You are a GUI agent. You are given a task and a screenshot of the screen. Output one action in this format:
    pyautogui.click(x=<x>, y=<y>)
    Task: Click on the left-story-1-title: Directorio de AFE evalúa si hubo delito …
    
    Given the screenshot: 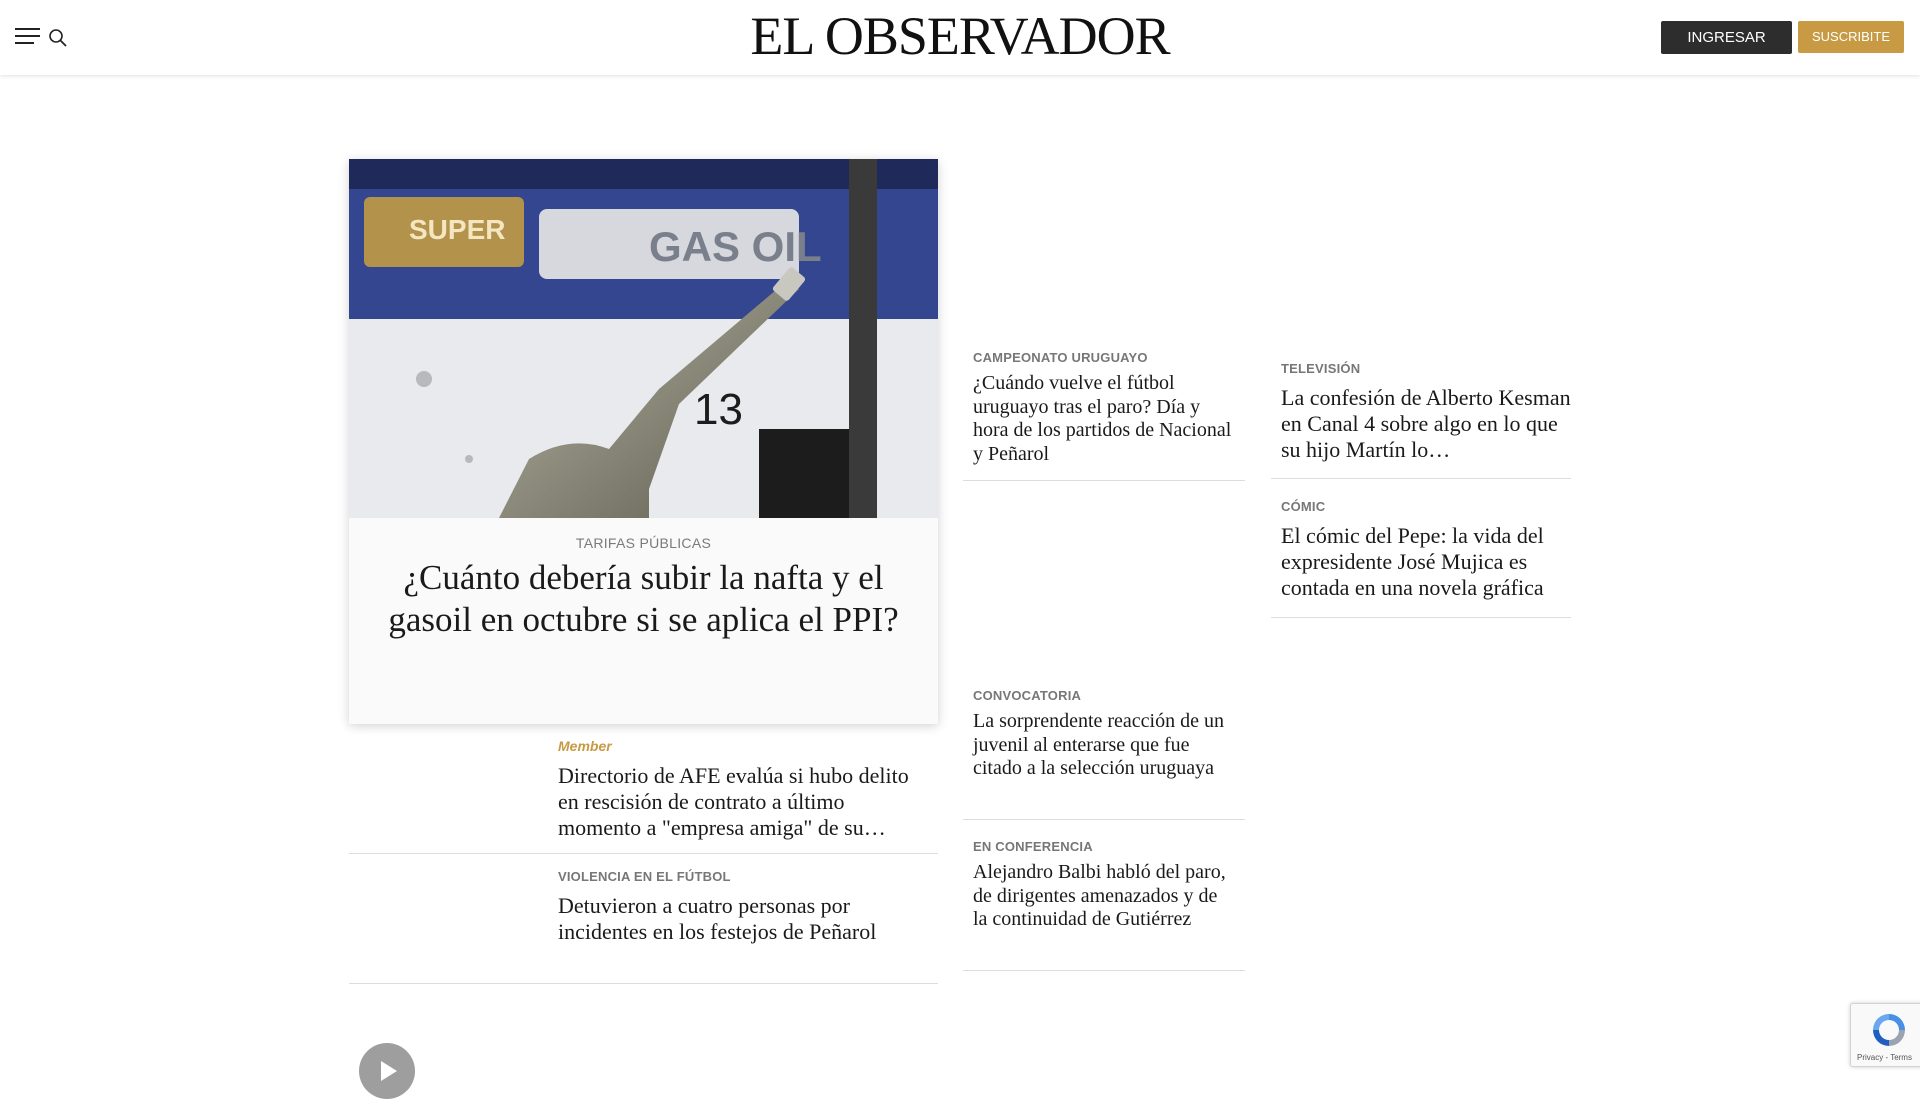 What is the action you would take?
    pyautogui.click(x=743, y=802)
    